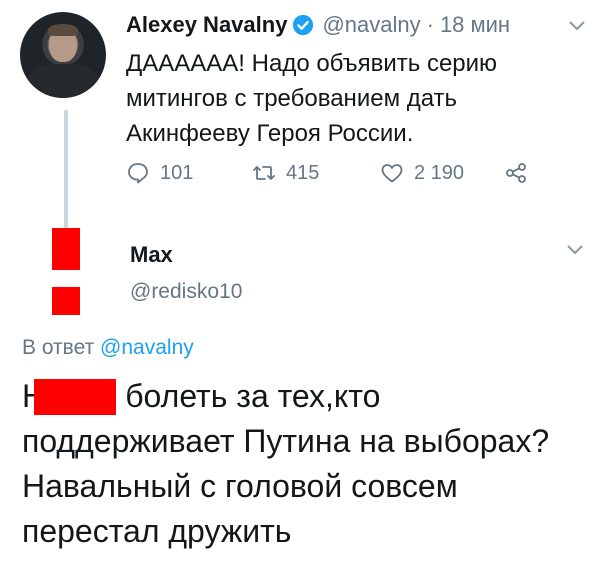 The height and width of the screenshot is (569, 600). What do you see at coordinates (575, 250) in the screenshot?
I see `reply-chevron-down-icon` at bounding box center [575, 250].